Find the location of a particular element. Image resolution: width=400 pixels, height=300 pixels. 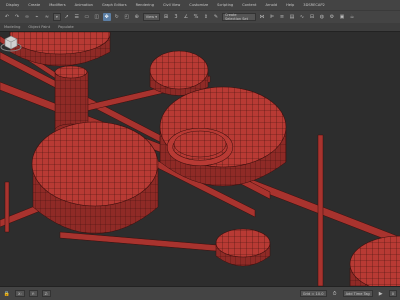

tab-populate: Populate is located at coordinates (66, 27).